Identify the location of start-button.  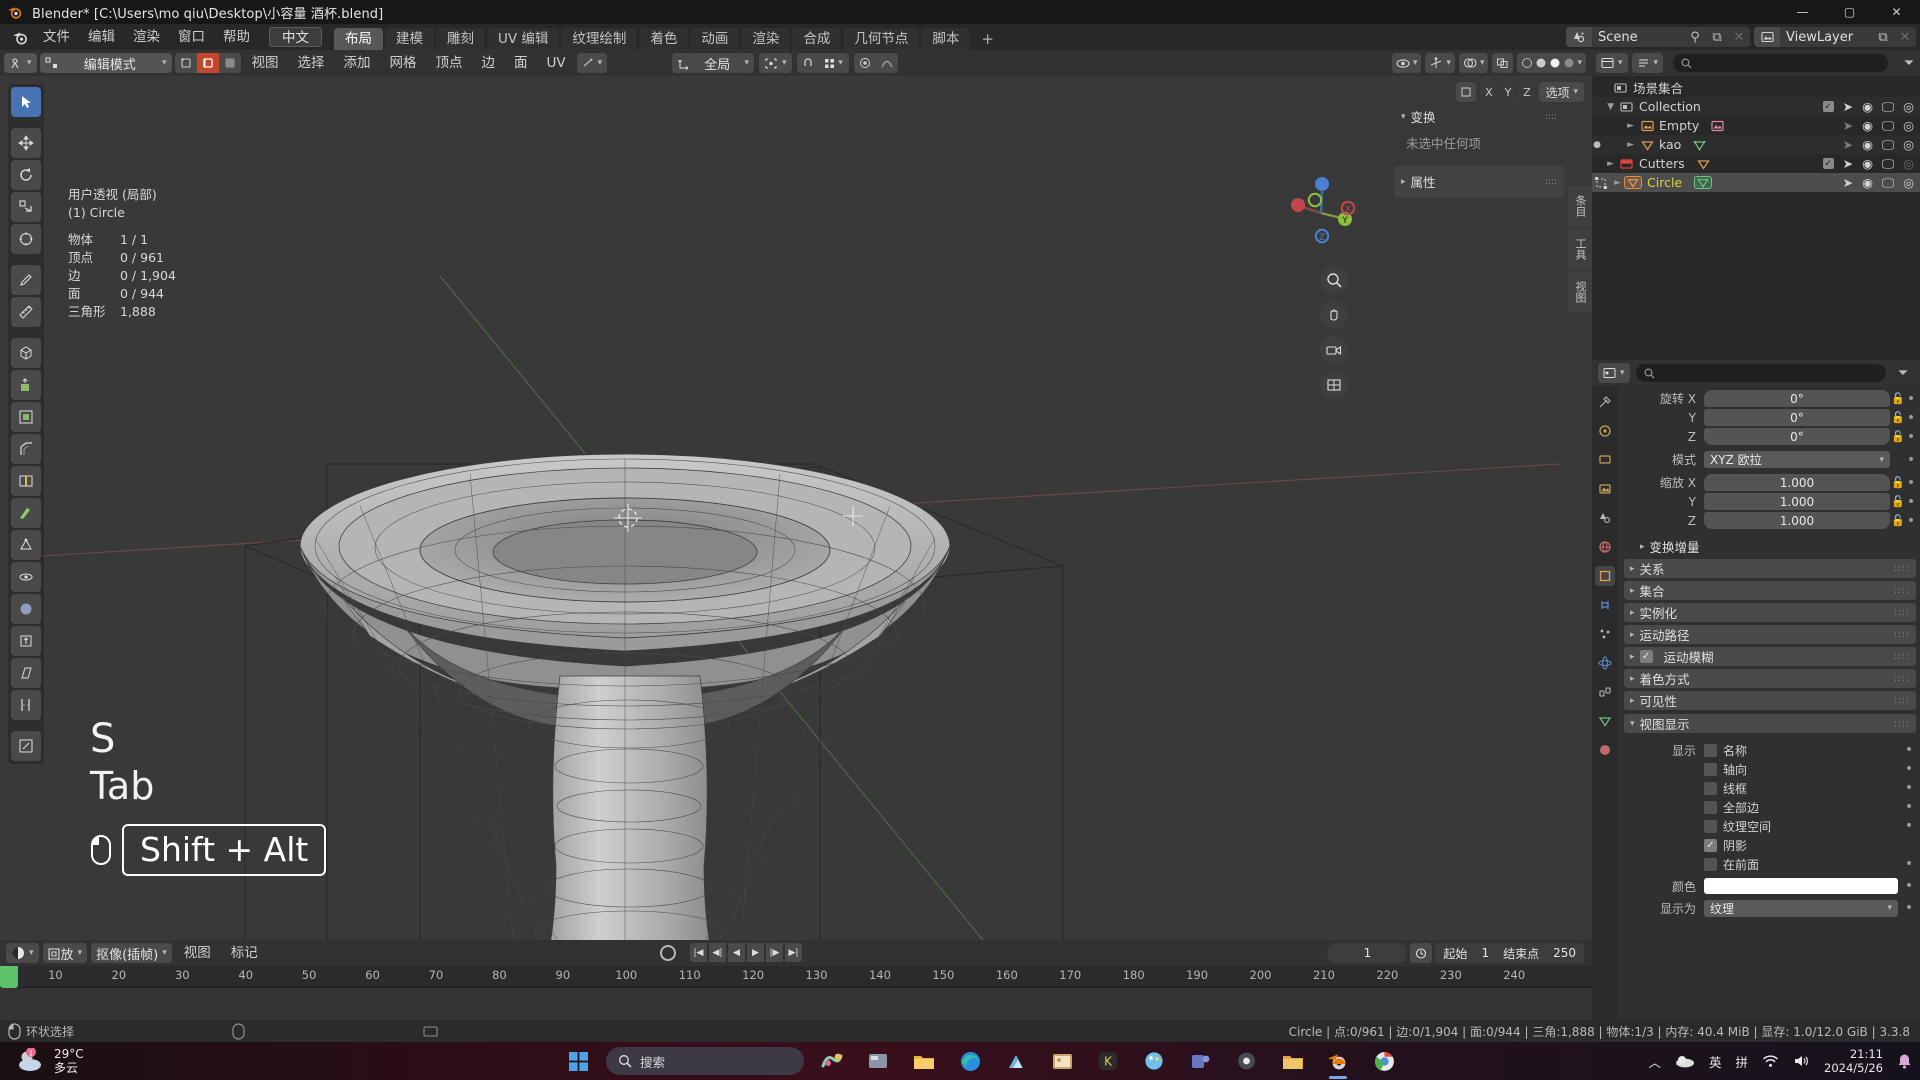
(578, 1061).